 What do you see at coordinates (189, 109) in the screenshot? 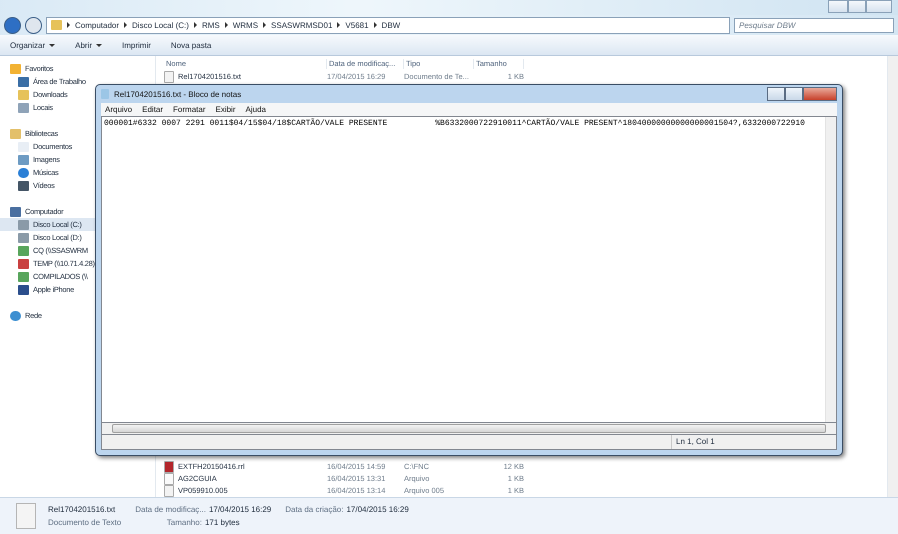
I see `menu-item: Formatar` at bounding box center [189, 109].